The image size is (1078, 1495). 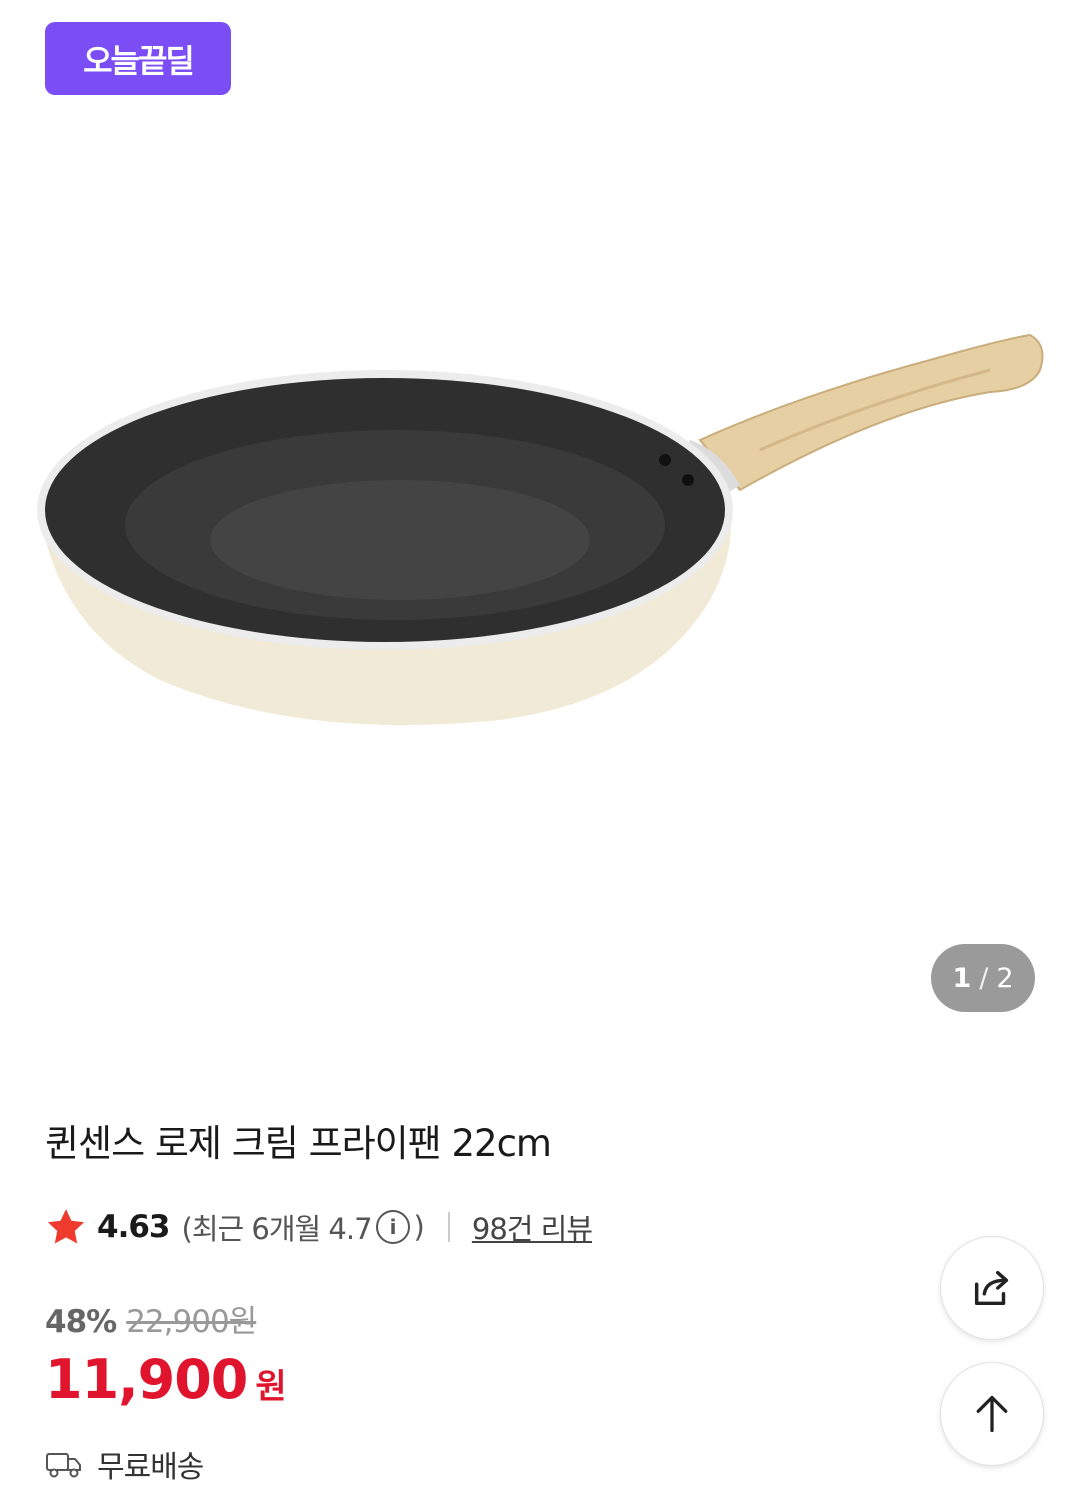 I want to click on page-current: 1, so click(x=962, y=978).